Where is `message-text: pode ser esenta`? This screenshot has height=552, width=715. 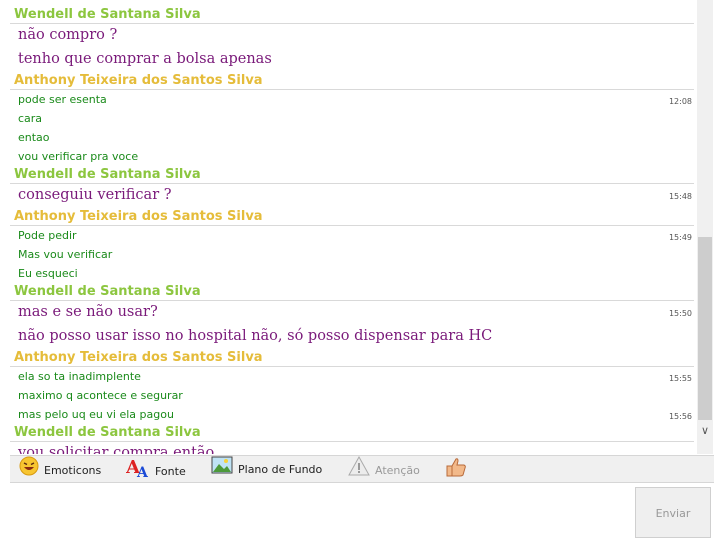
message-text: pode ser esenta is located at coordinates (62, 99).